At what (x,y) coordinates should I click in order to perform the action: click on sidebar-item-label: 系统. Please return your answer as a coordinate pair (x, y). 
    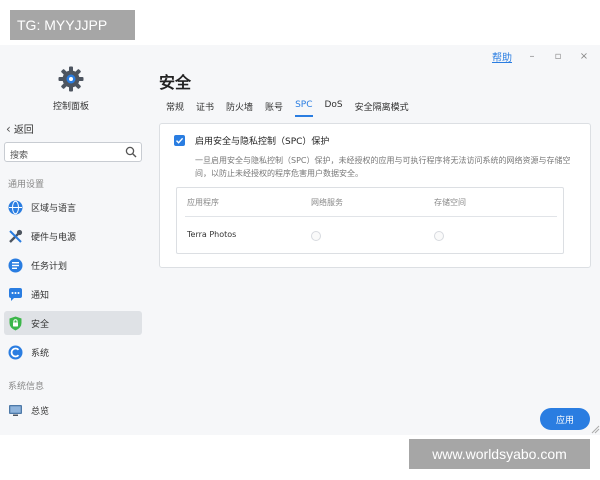
    Looking at the image, I should click on (40, 353).